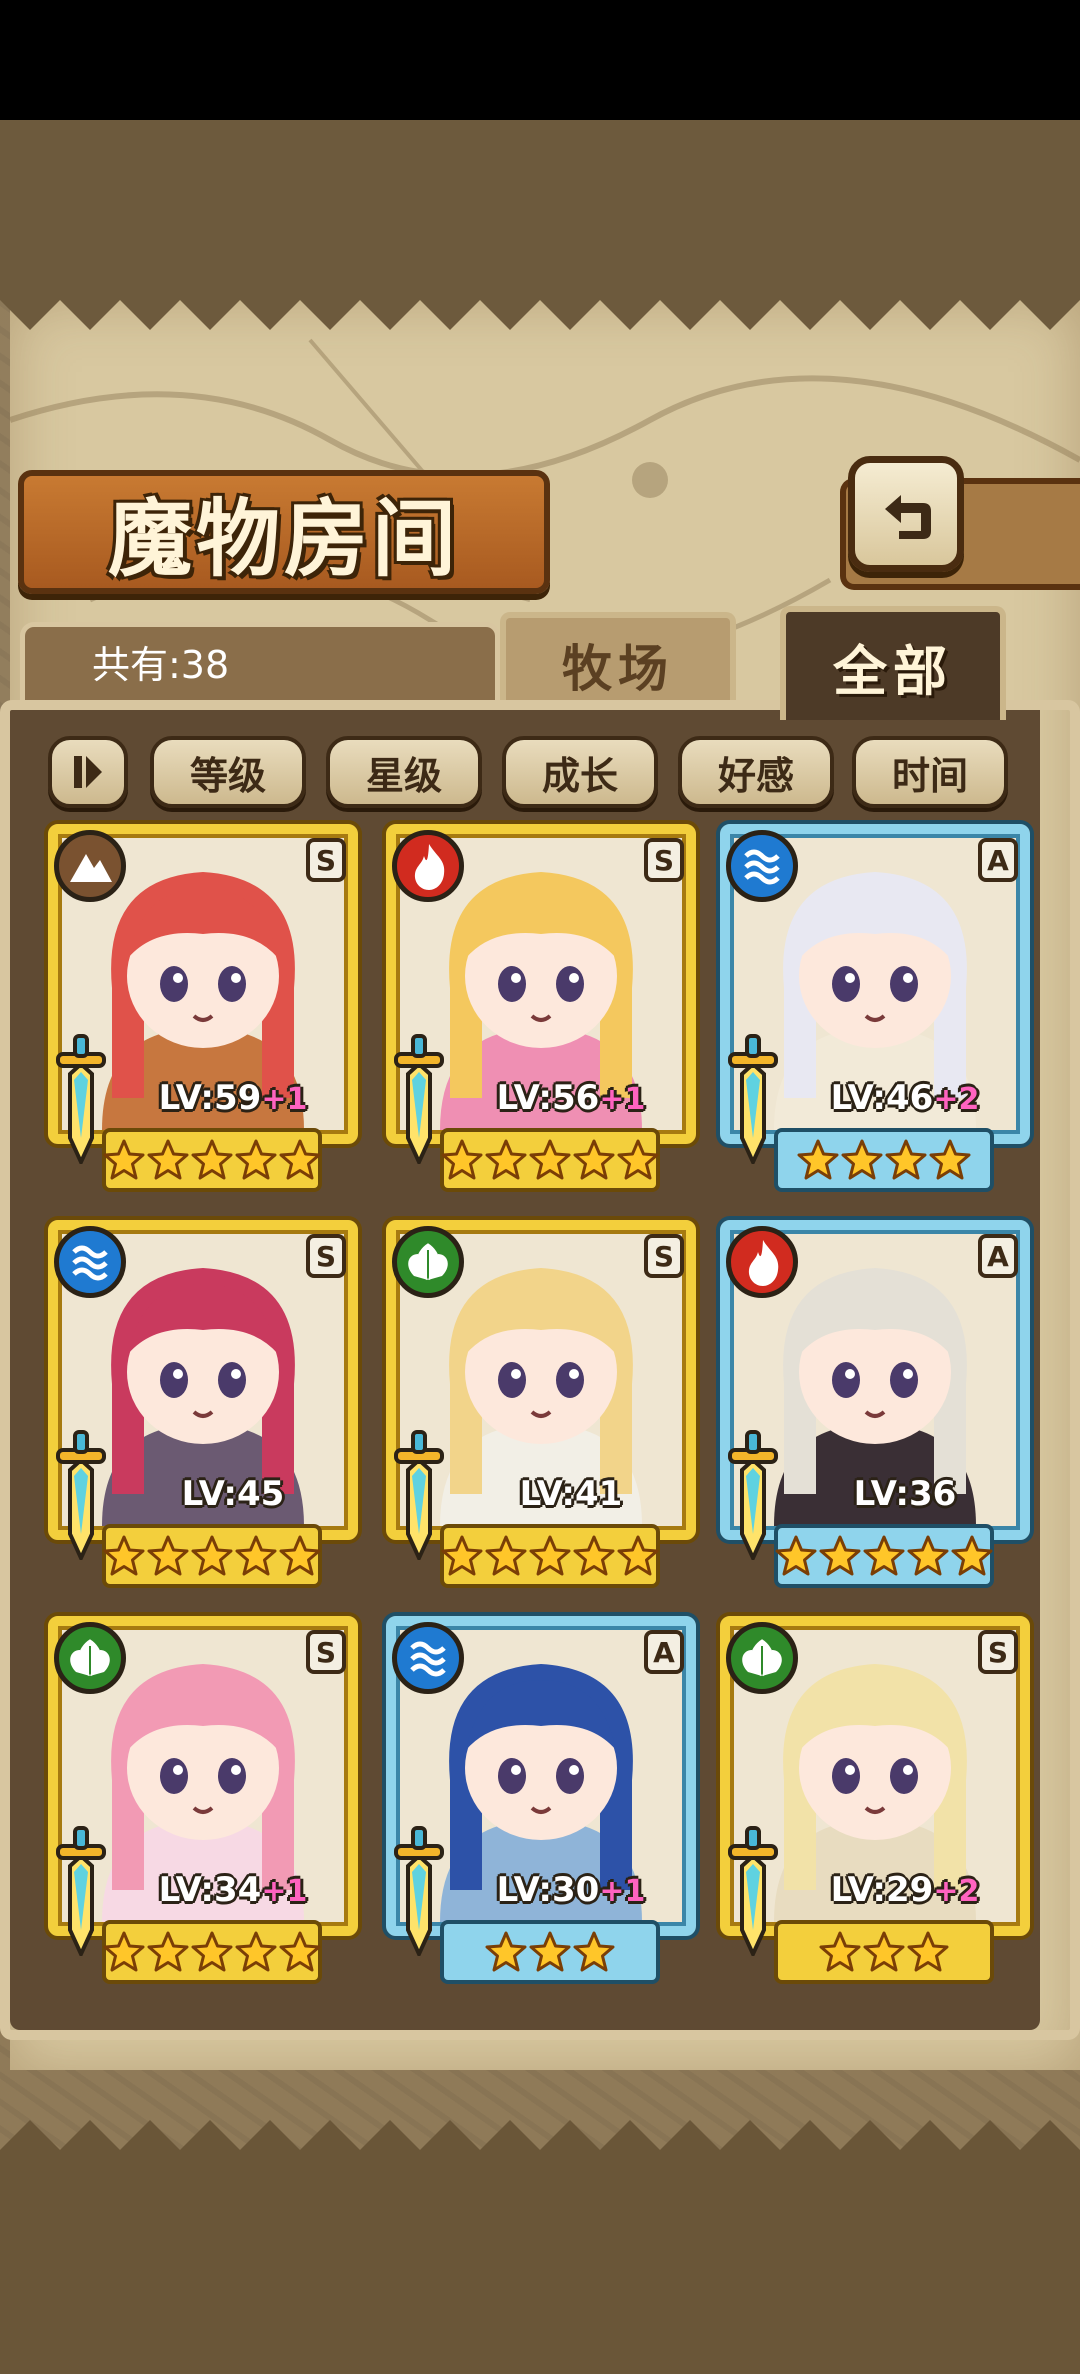 The image size is (1080, 2374). What do you see at coordinates (875, 1801) in the screenshot?
I see `monster-card: S LV:29+2` at bounding box center [875, 1801].